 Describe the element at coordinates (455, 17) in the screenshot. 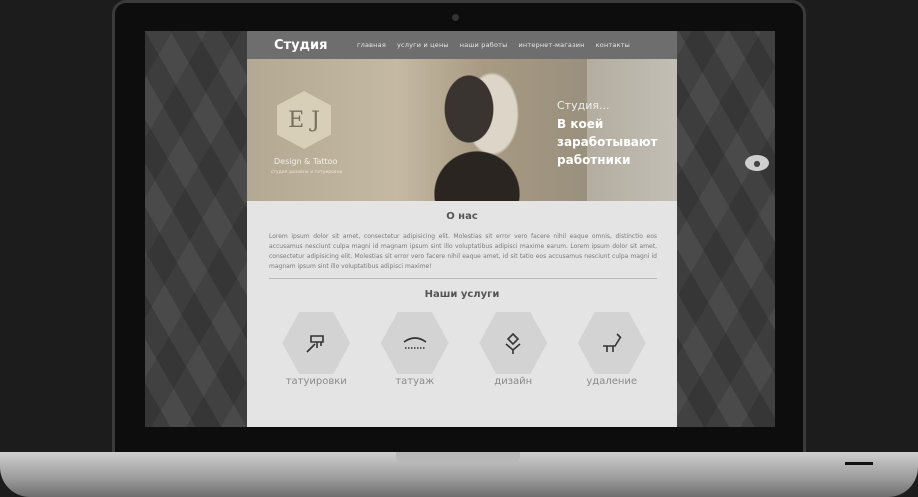

I see `webcam` at that location.